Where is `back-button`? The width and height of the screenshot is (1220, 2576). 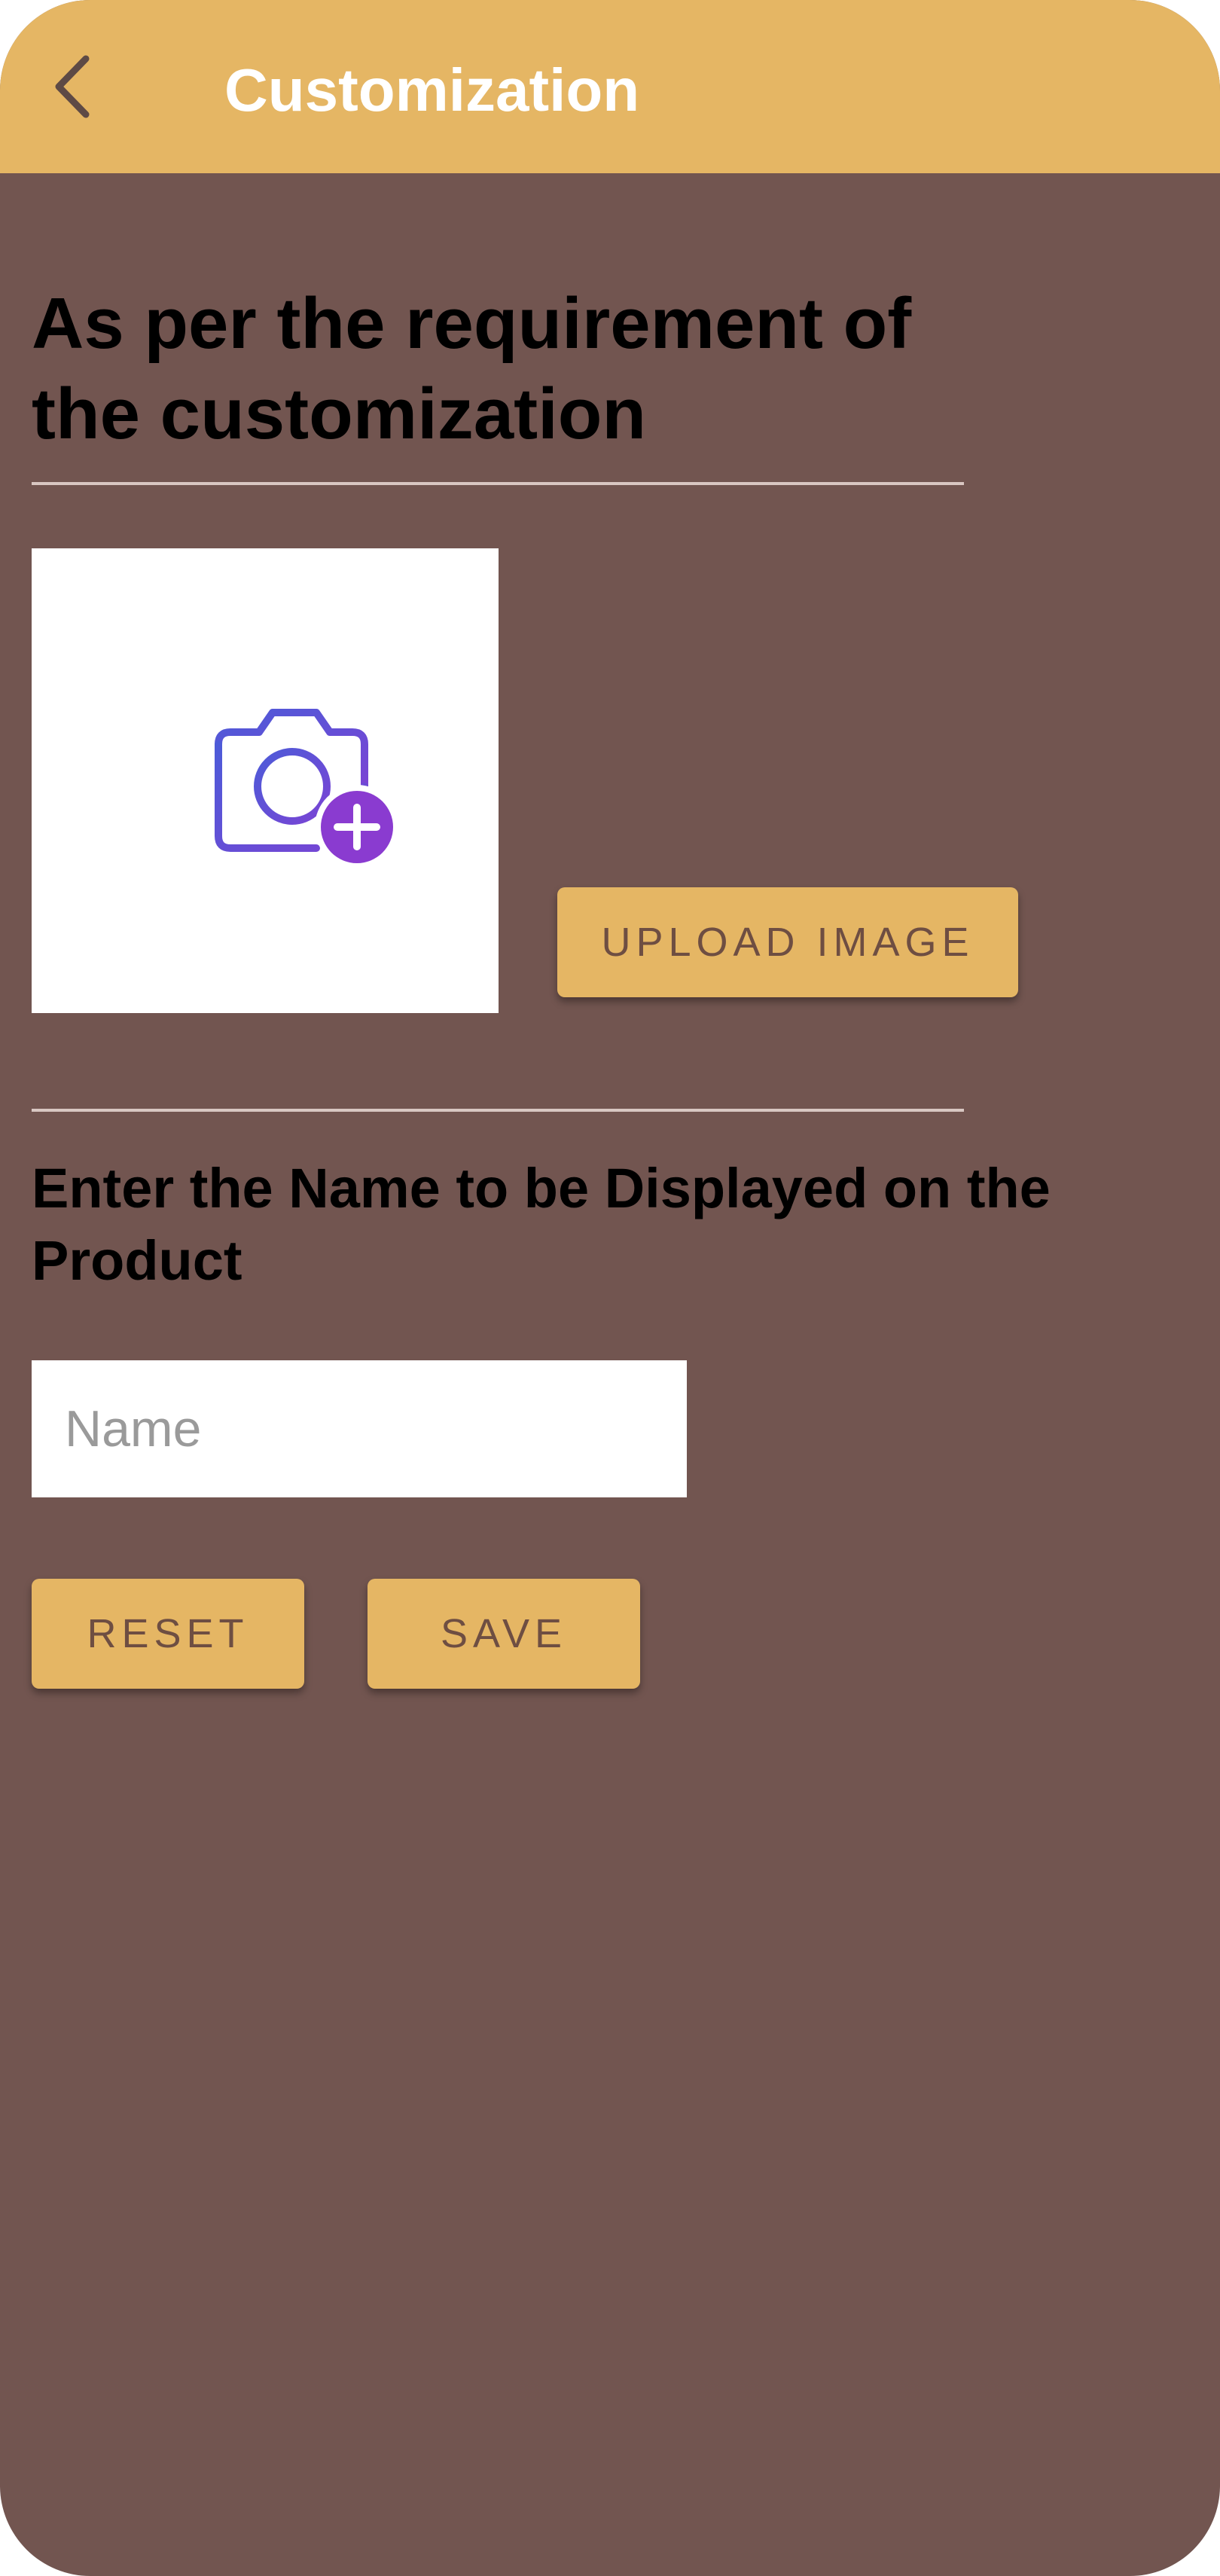 back-button is located at coordinates (71, 87).